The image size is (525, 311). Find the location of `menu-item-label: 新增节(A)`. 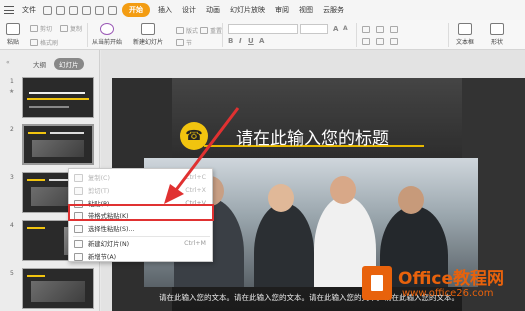

menu-item-label: 新增节(A) is located at coordinates (102, 257).